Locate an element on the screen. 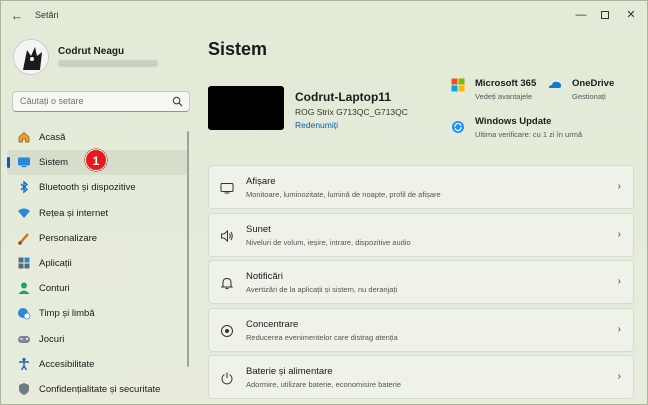 The height and width of the screenshot is (405, 648). display-icon is located at coordinates (227, 188).